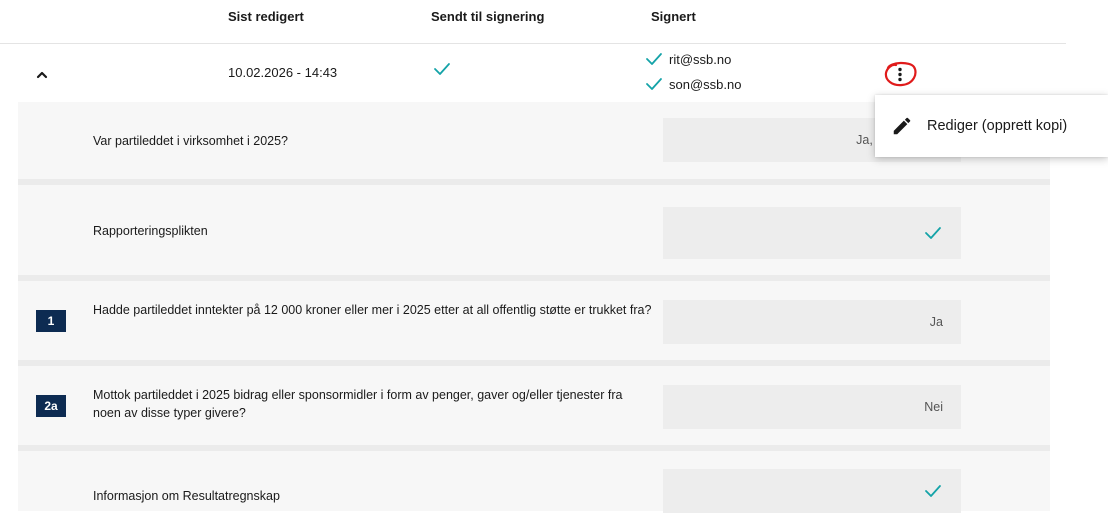  I want to click on more-options-button, so click(900, 74).